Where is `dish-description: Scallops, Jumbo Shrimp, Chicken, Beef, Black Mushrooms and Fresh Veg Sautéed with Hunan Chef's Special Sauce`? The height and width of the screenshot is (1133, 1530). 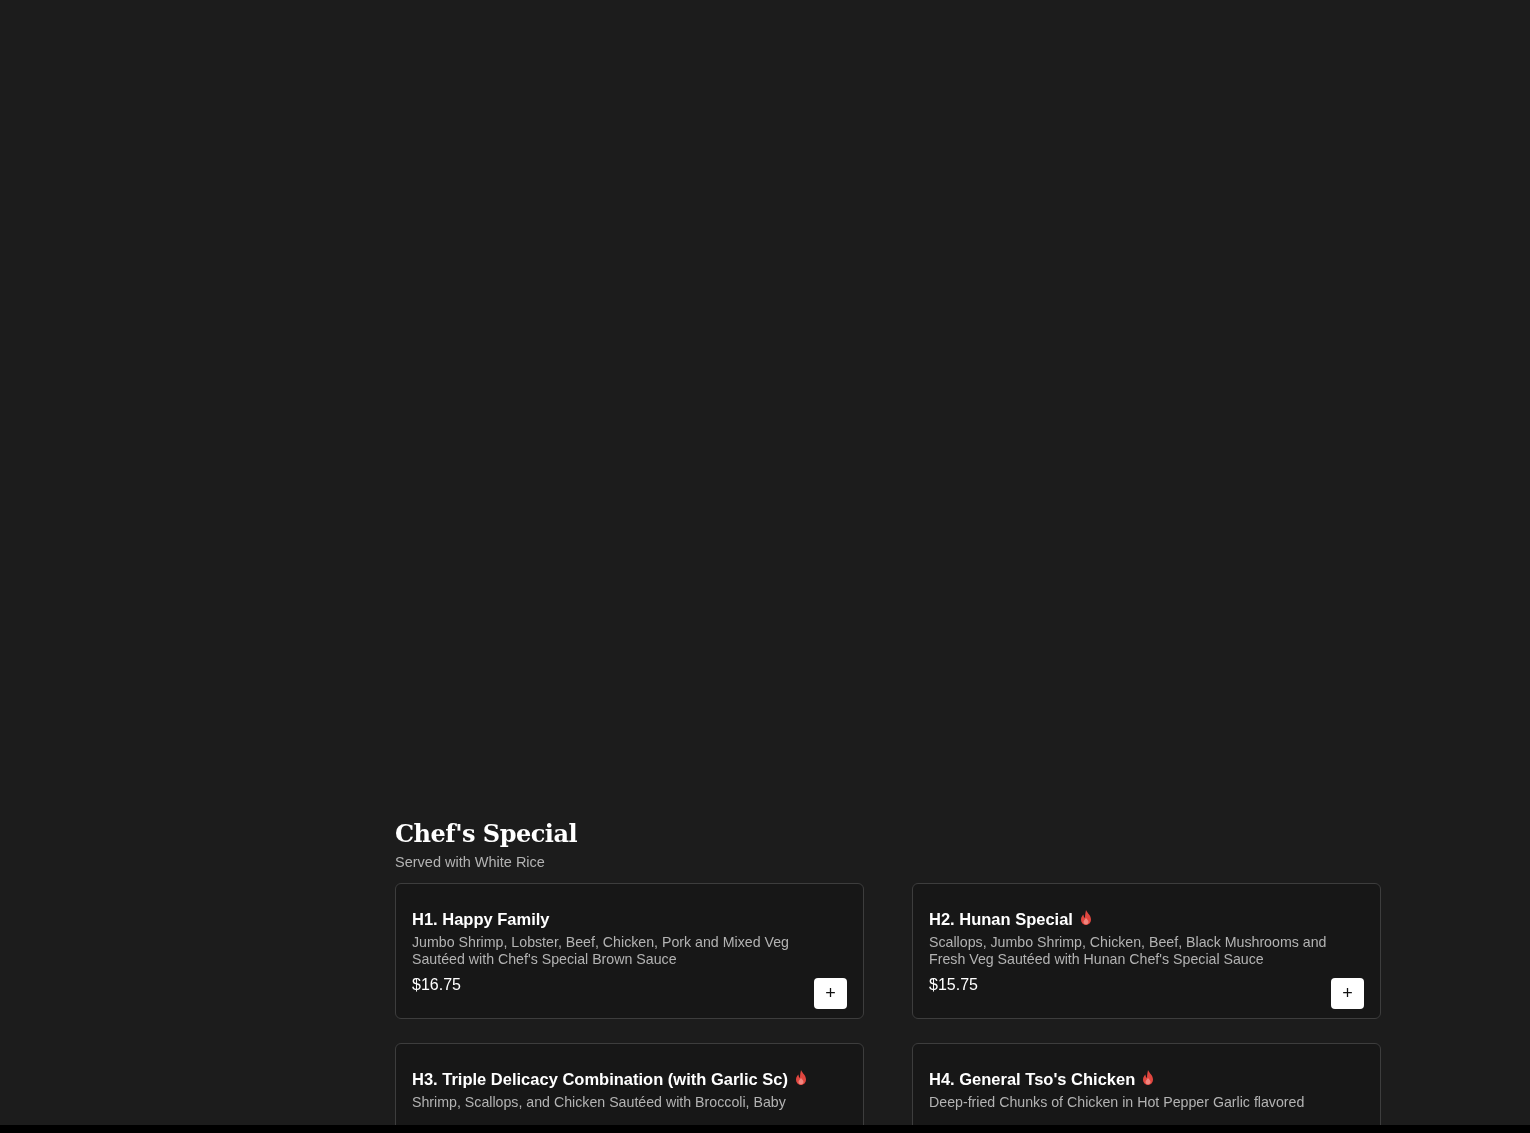 dish-description: Scallops, Jumbo Shrimp, Chicken, Beef, Black Mushrooms and Fresh Veg Sautéed with Hunan Chef's Special Sauce is located at coordinates (1128, 951).